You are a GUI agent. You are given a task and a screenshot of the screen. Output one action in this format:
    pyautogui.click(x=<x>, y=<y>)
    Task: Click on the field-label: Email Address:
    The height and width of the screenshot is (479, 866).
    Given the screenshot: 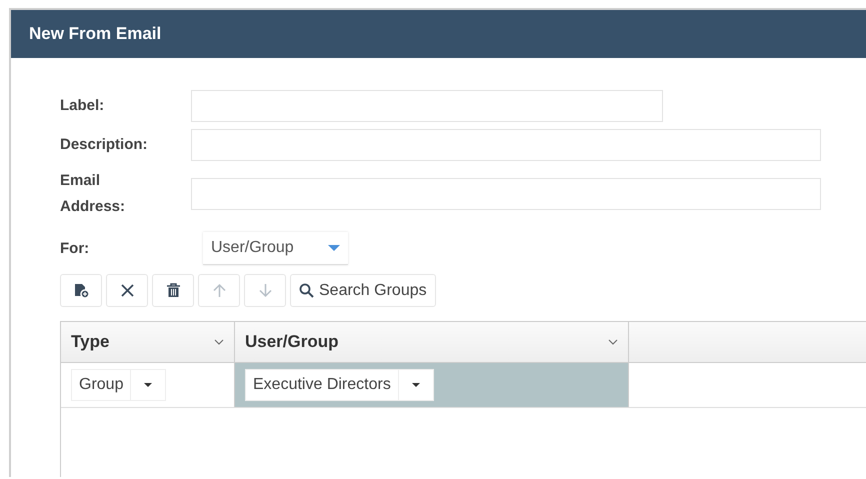 What is the action you would take?
    pyautogui.click(x=93, y=194)
    